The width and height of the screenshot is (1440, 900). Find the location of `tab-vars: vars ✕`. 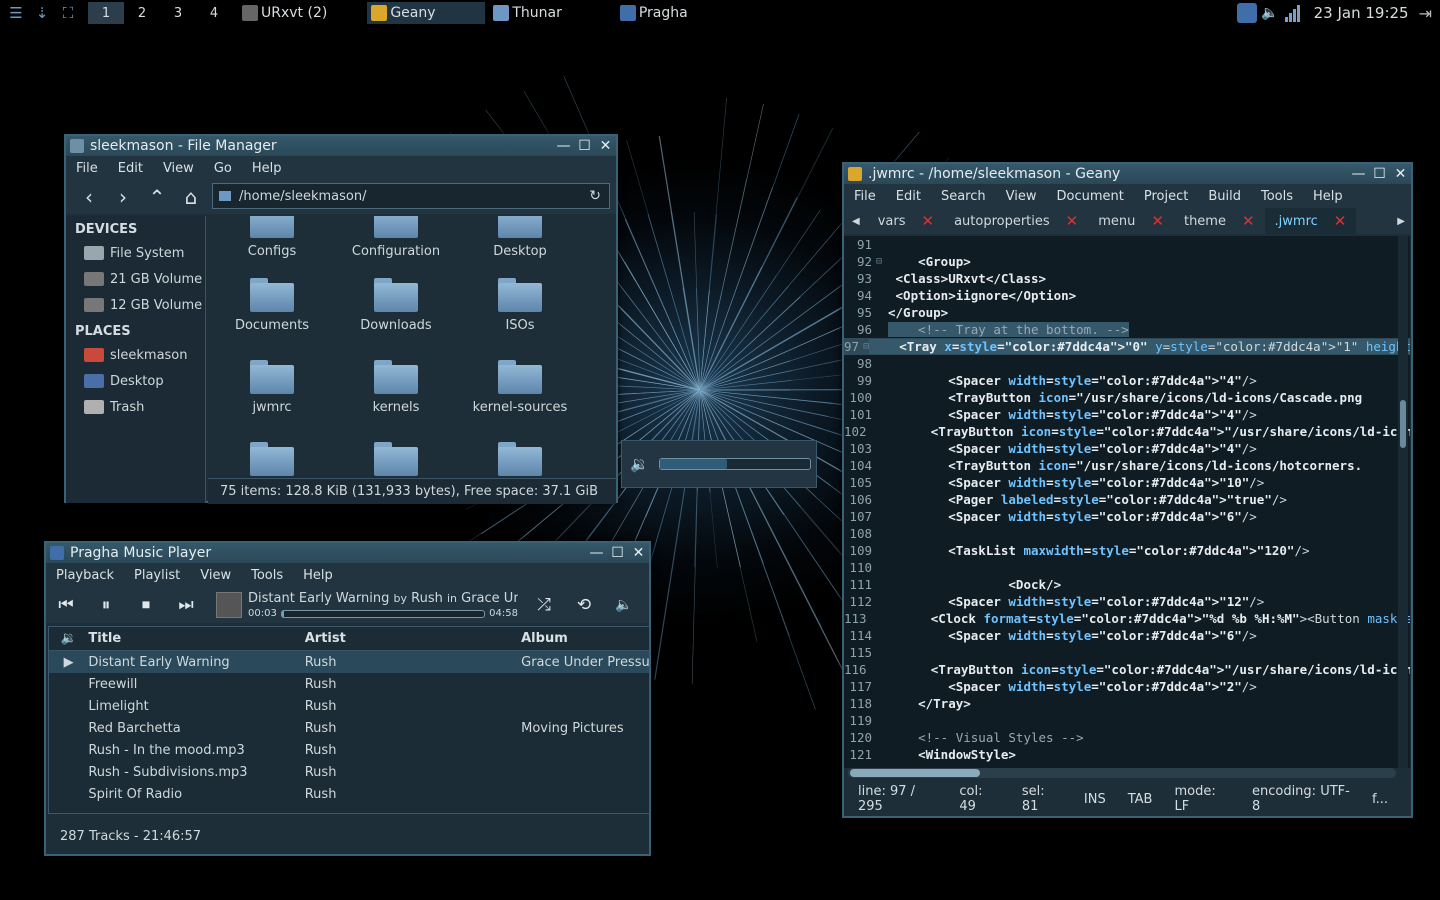

tab-vars: vars ✕ is located at coordinates (906, 221).